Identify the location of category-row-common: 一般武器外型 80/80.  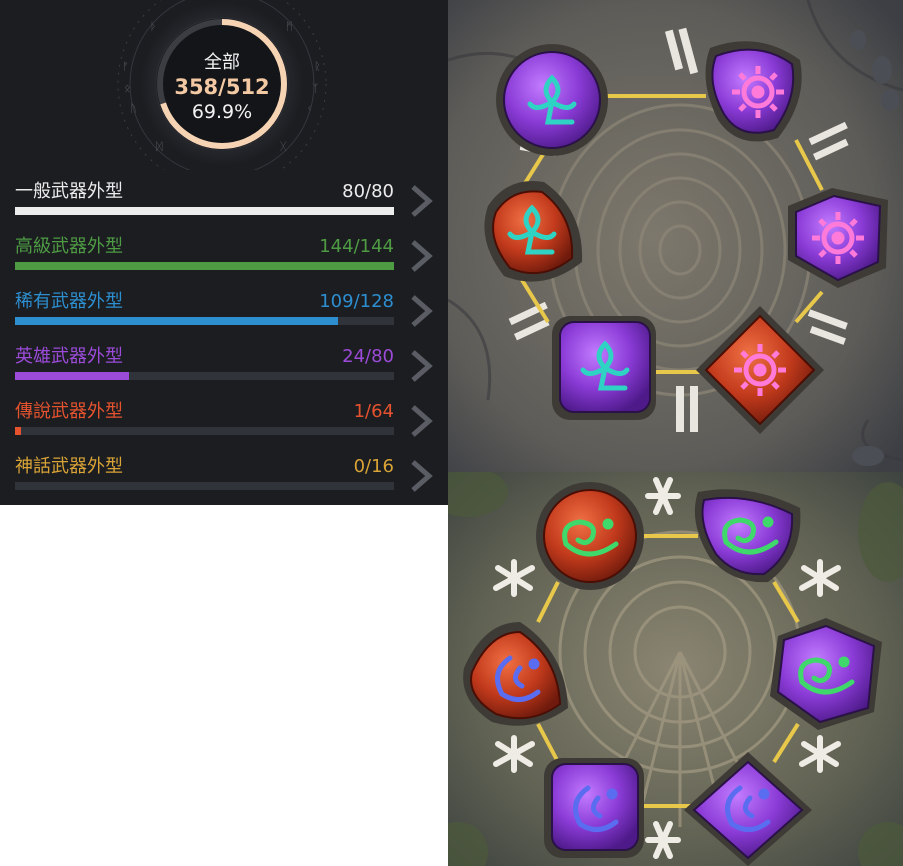
(224, 208).